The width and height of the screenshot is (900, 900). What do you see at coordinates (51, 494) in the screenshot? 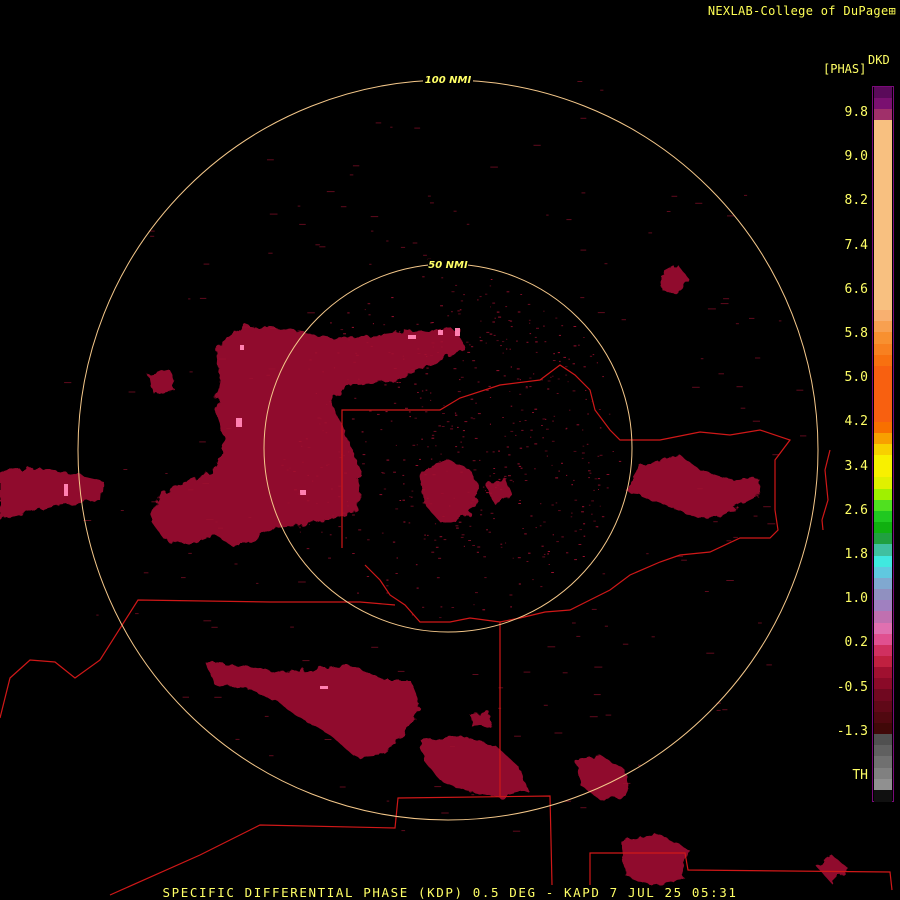
I see `echo-far-west` at bounding box center [51, 494].